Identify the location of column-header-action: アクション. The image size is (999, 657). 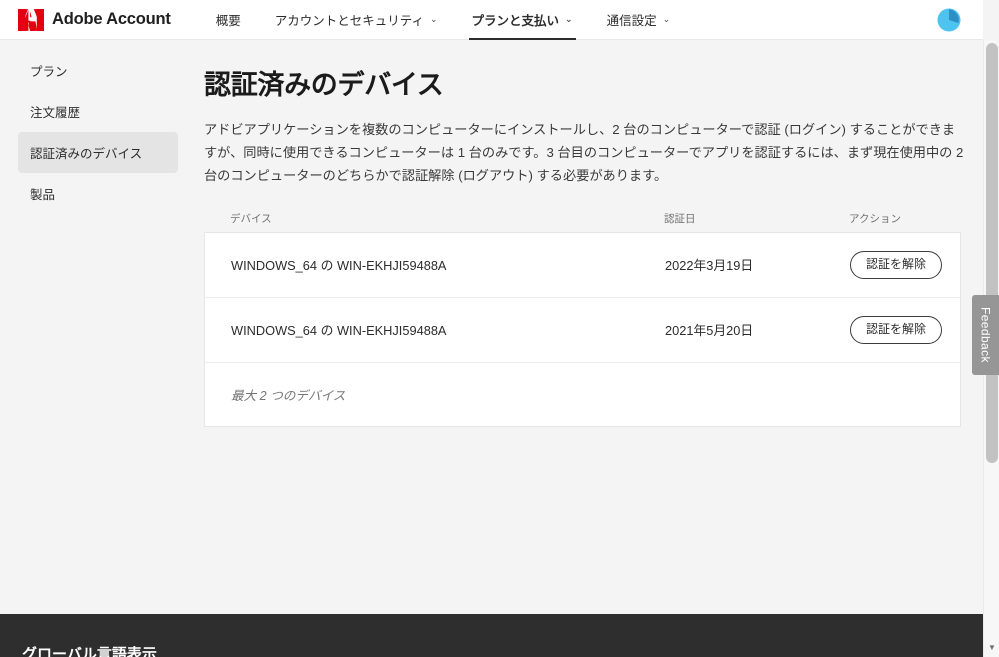
(875, 218).